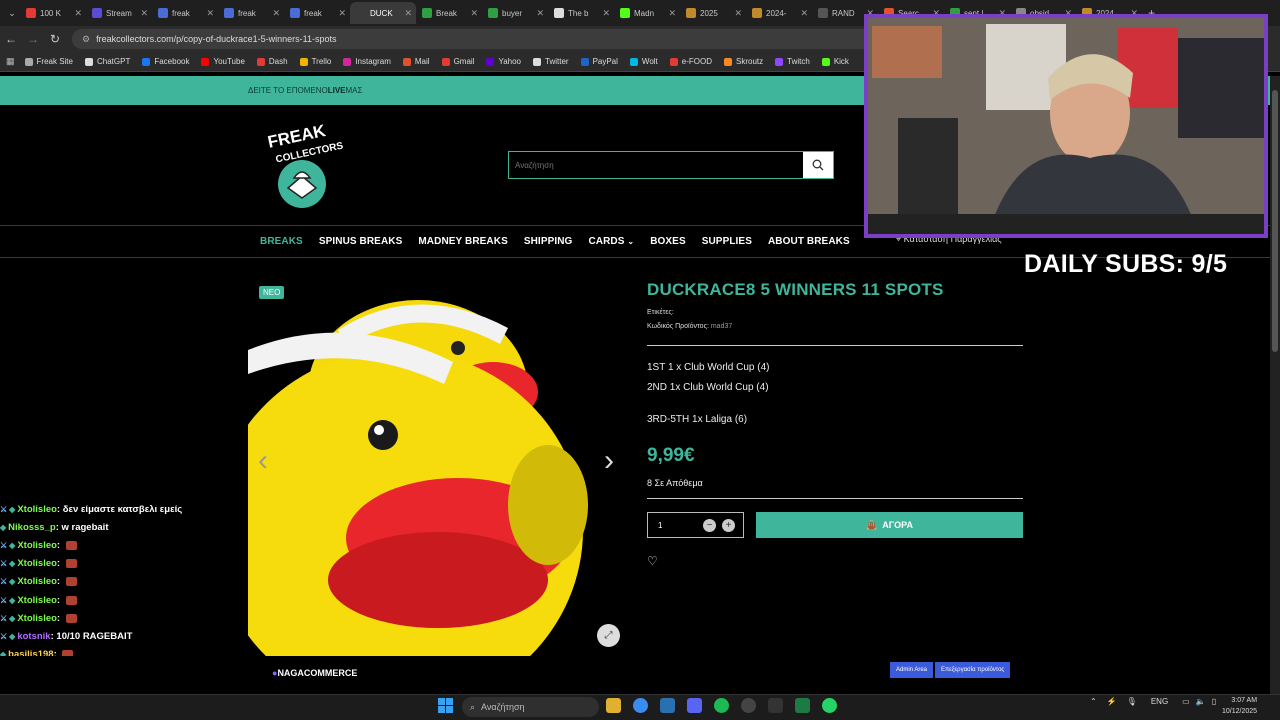 This screenshot has height=720, width=1280. I want to click on edit-product-button: Επεξεργασία προϊόντος, so click(973, 670).